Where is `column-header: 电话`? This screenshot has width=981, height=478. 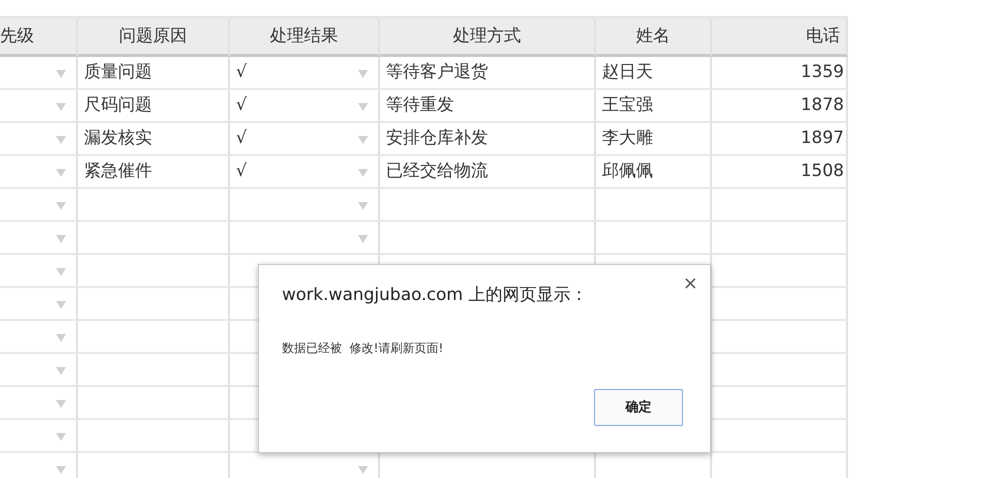
column-header: 电话 is located at coordinates (780, 38).